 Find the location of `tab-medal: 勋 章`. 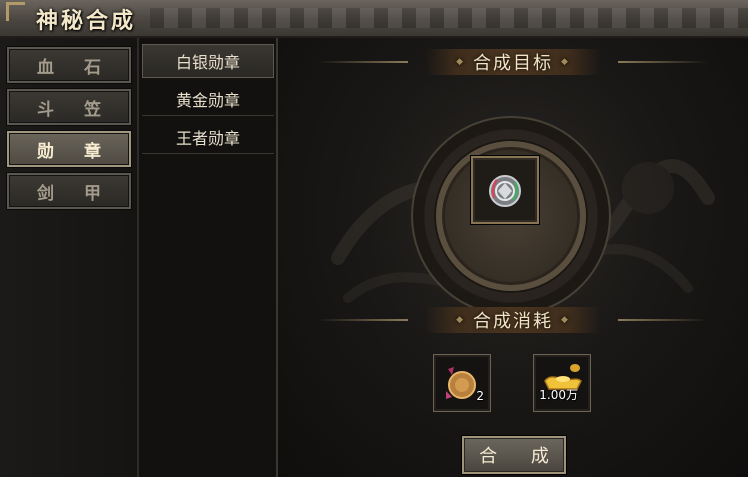

tab-medal: 勋 章 is located at coordinates (69, 149).